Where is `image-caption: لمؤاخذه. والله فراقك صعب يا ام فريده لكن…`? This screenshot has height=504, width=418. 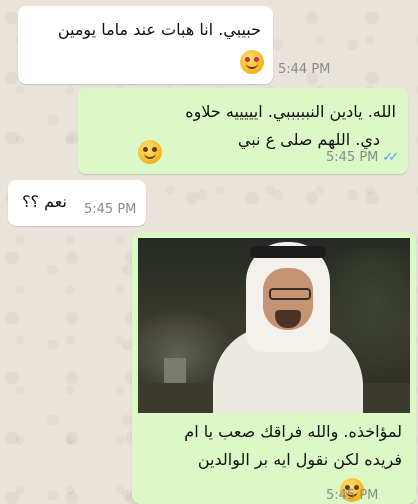
image-caption: لمؤاخذه. والله فراقك صعب يا ام فريده لكن… is located at coordinates (271, 446).